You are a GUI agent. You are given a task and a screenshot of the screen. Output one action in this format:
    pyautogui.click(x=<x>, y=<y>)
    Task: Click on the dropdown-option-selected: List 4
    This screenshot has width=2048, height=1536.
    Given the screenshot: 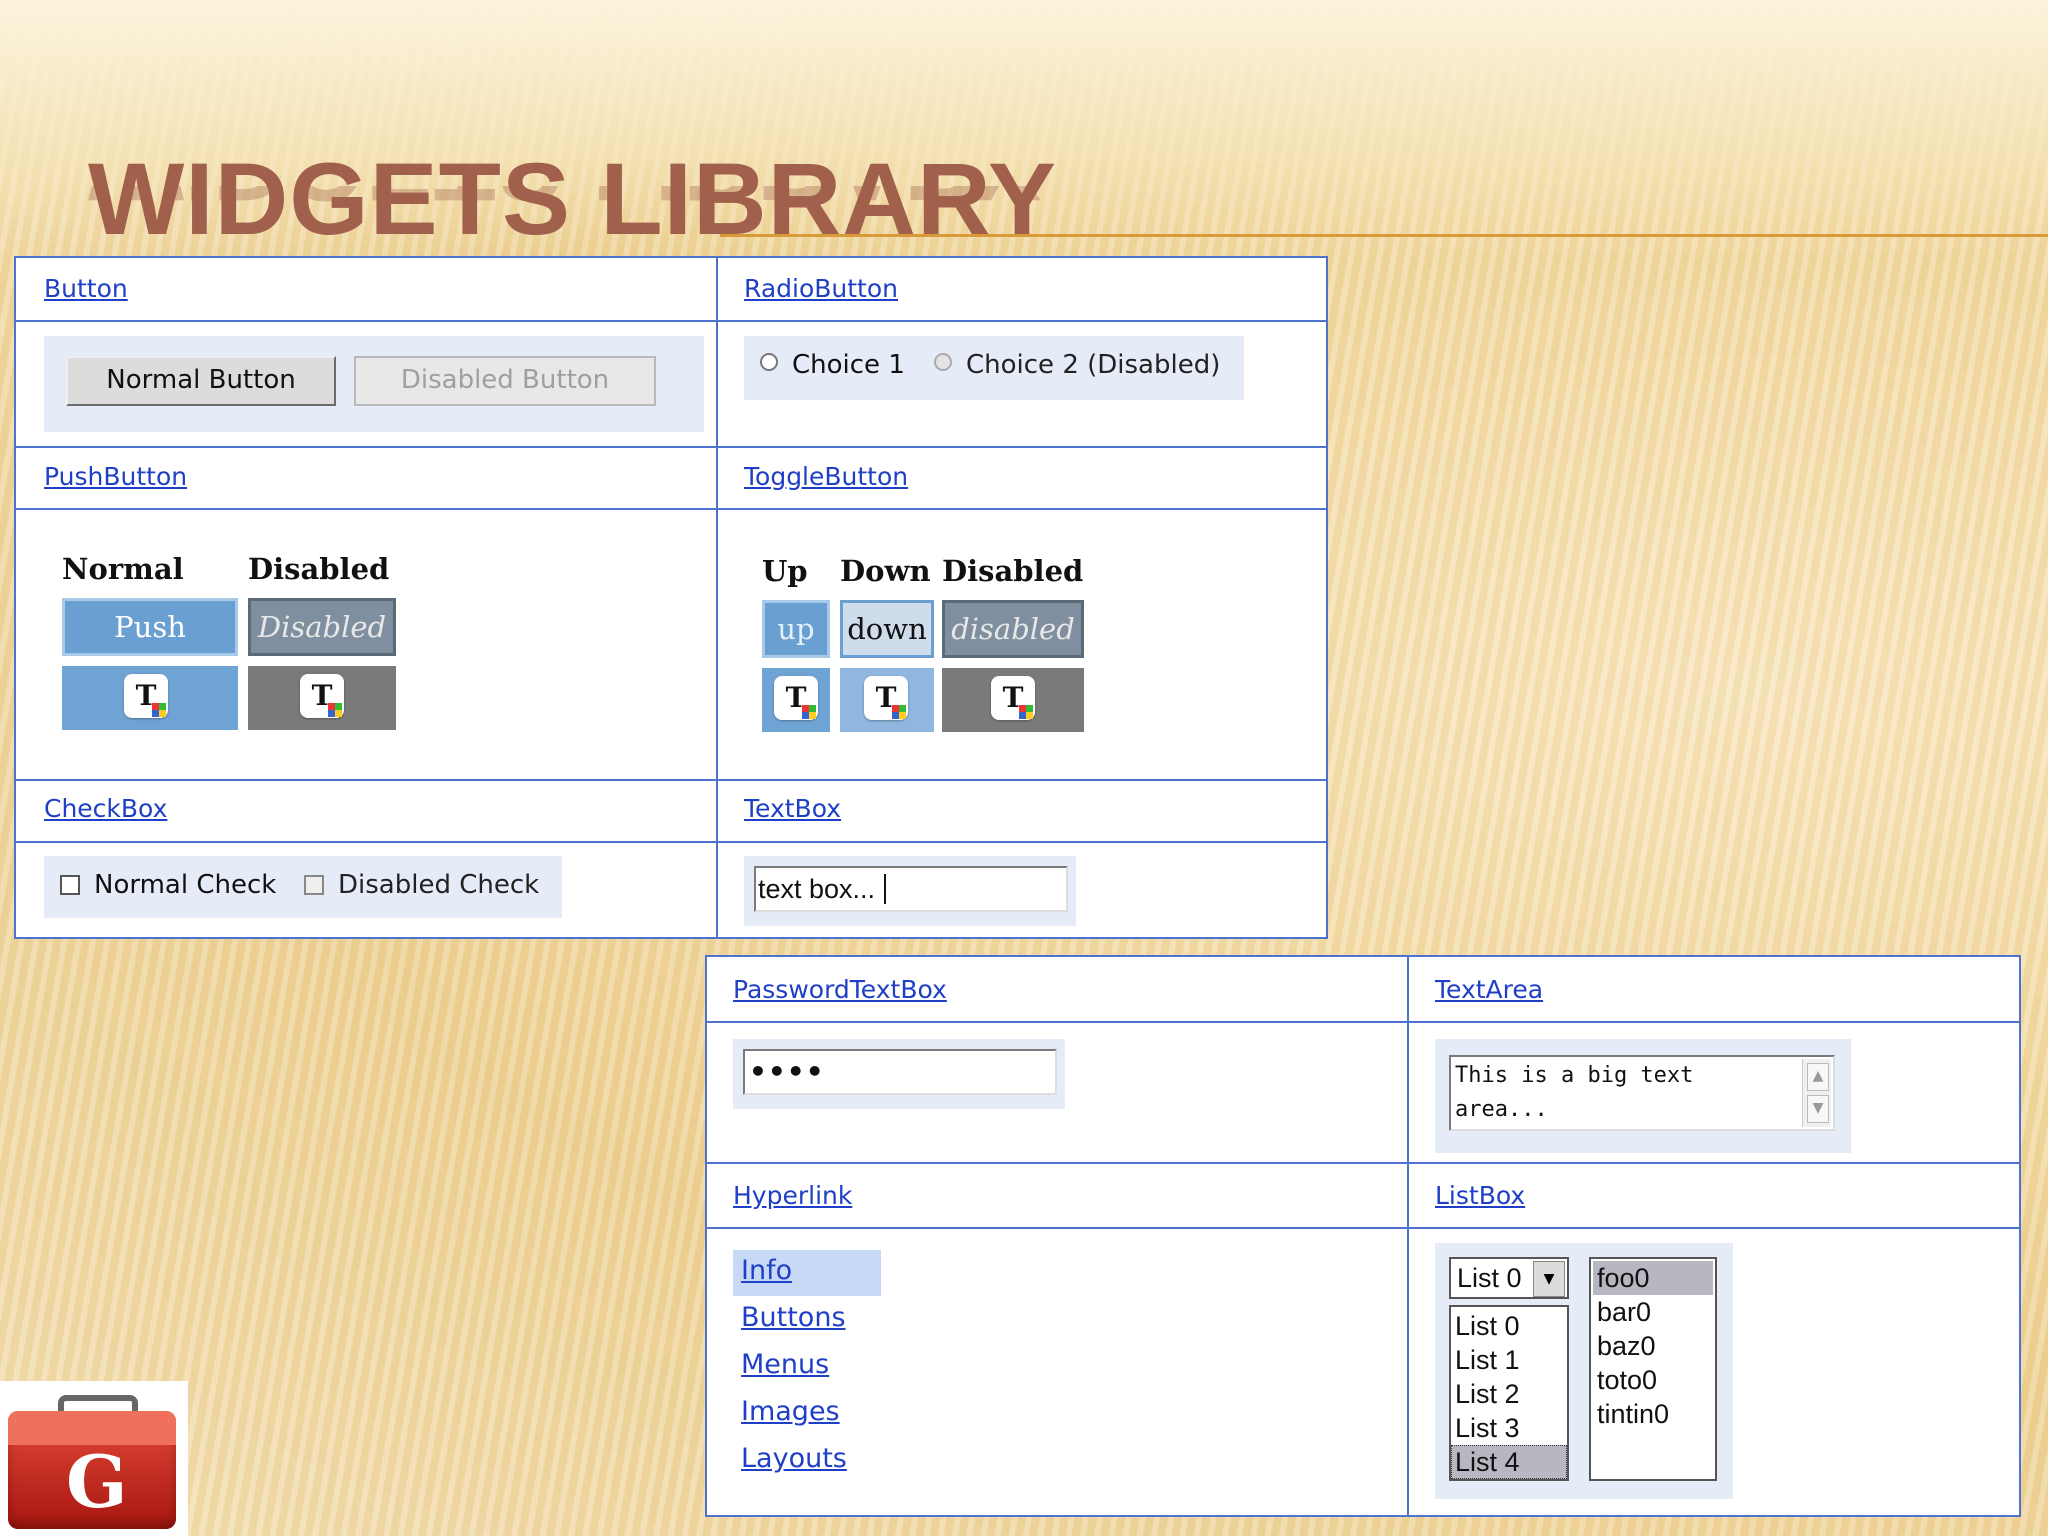 What is the action you would take?
    pyautogui.click(x=1487, y=1462)
    